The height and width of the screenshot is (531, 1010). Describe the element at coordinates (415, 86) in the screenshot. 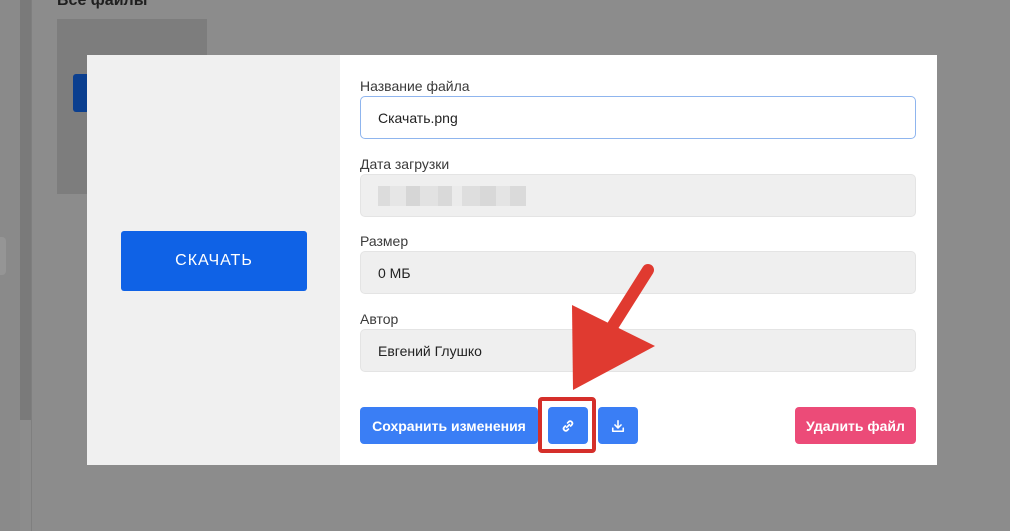

I see `filename-label: Название файла` at that location.